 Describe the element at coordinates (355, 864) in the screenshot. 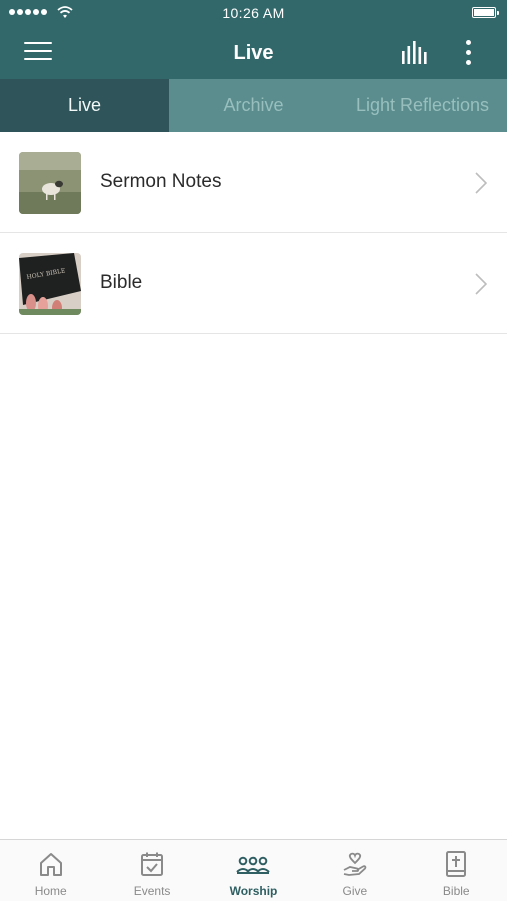

I see `hand-heart-icon` at that location.